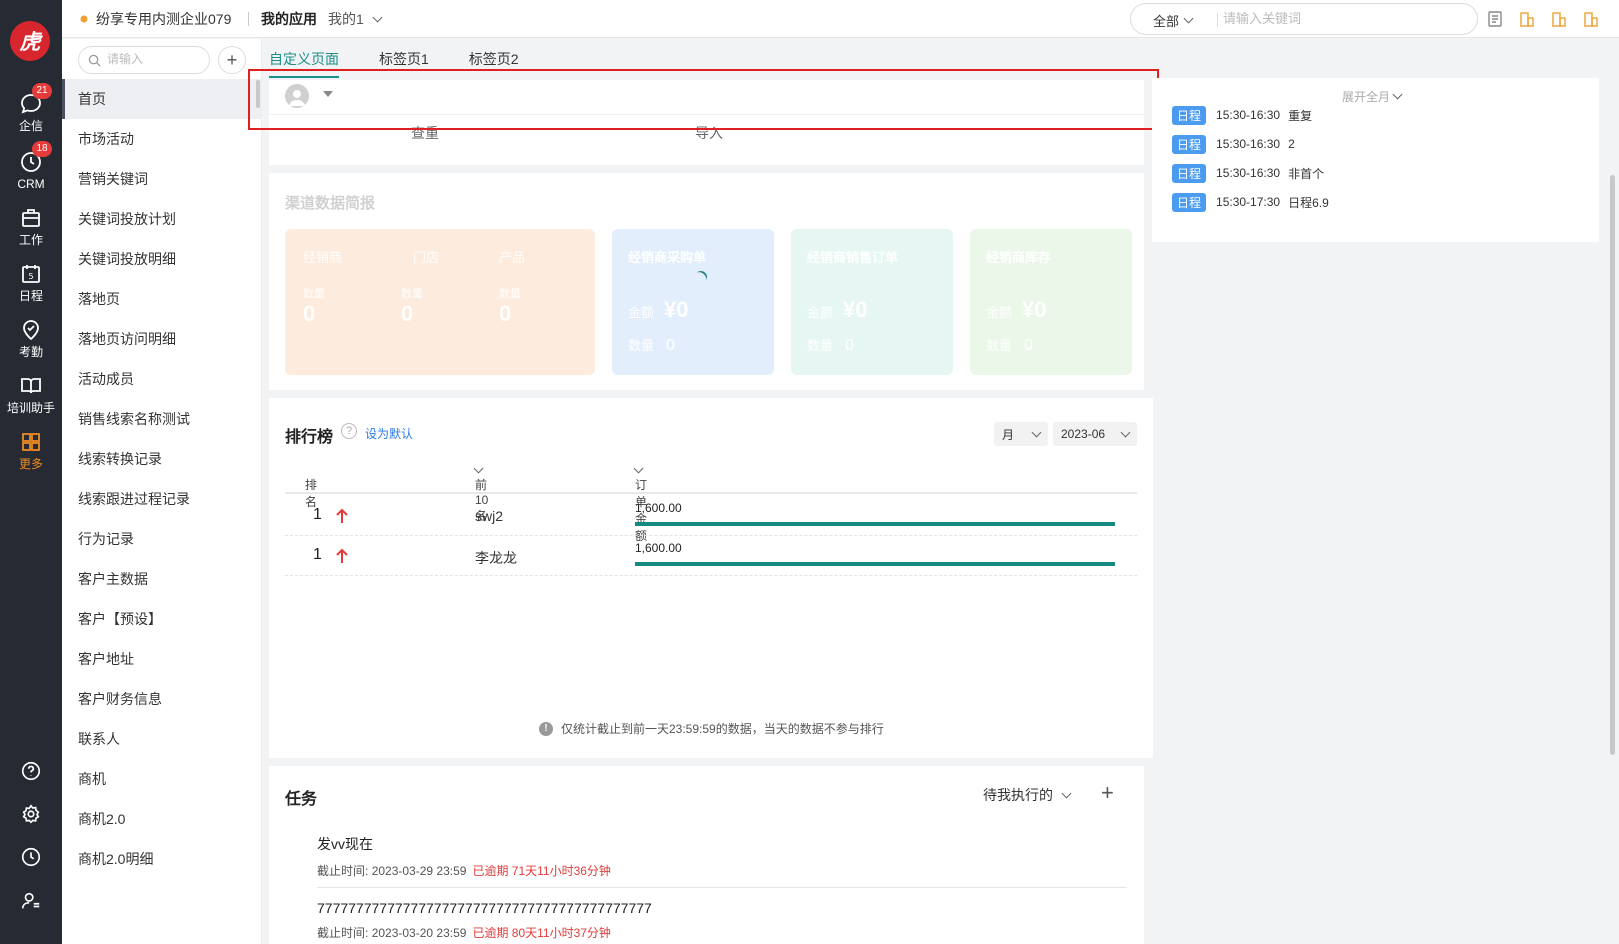  I want to click on amount-bar, so click(875, 564).